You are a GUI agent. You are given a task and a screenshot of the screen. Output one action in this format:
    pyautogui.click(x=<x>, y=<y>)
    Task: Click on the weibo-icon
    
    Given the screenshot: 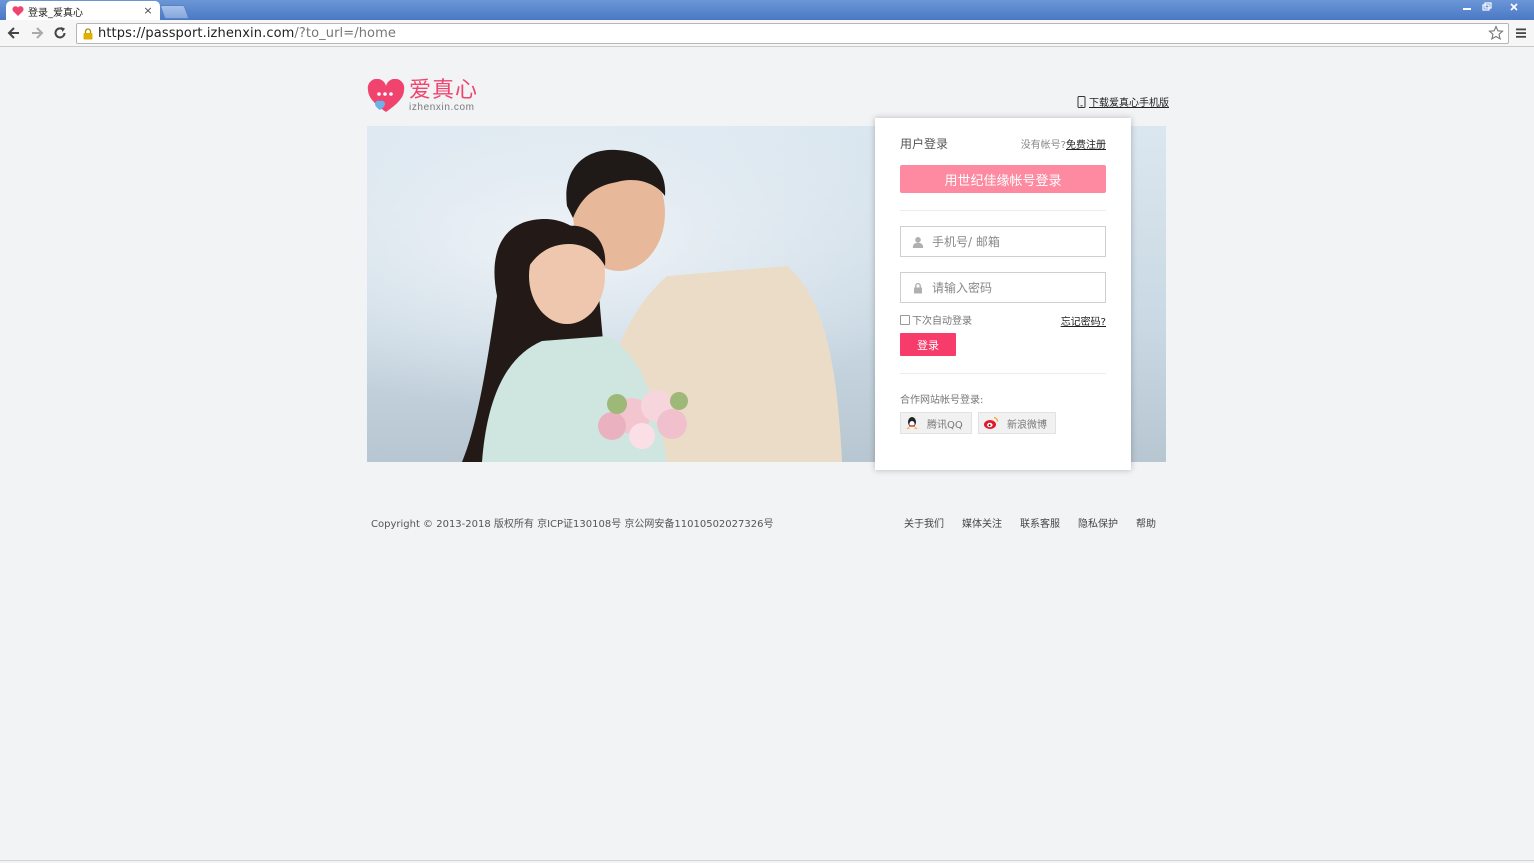 What is the action you would take?
    pyautogui.click(x=991, y=422)
    